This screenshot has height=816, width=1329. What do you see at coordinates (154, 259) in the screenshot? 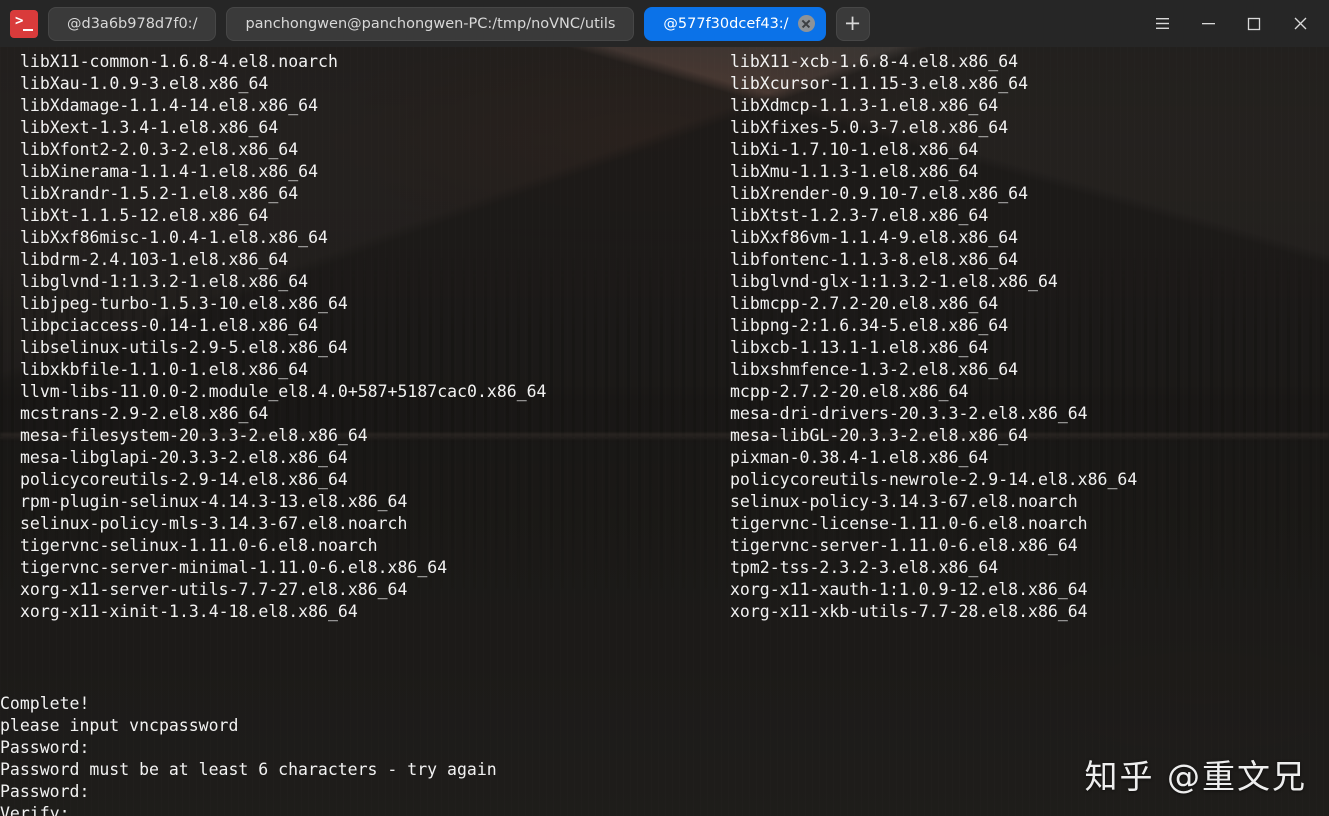
I see `package-line: libdrm-2.4.103-1.el8.x86_64` at bounding box center [154, 259].